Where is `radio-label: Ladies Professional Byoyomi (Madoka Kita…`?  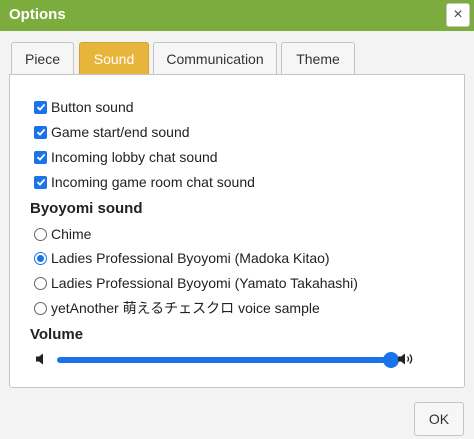
radio-label: Ladies Professional Byoyomi (Madoka Kita… is located at coordinates (190, 258).